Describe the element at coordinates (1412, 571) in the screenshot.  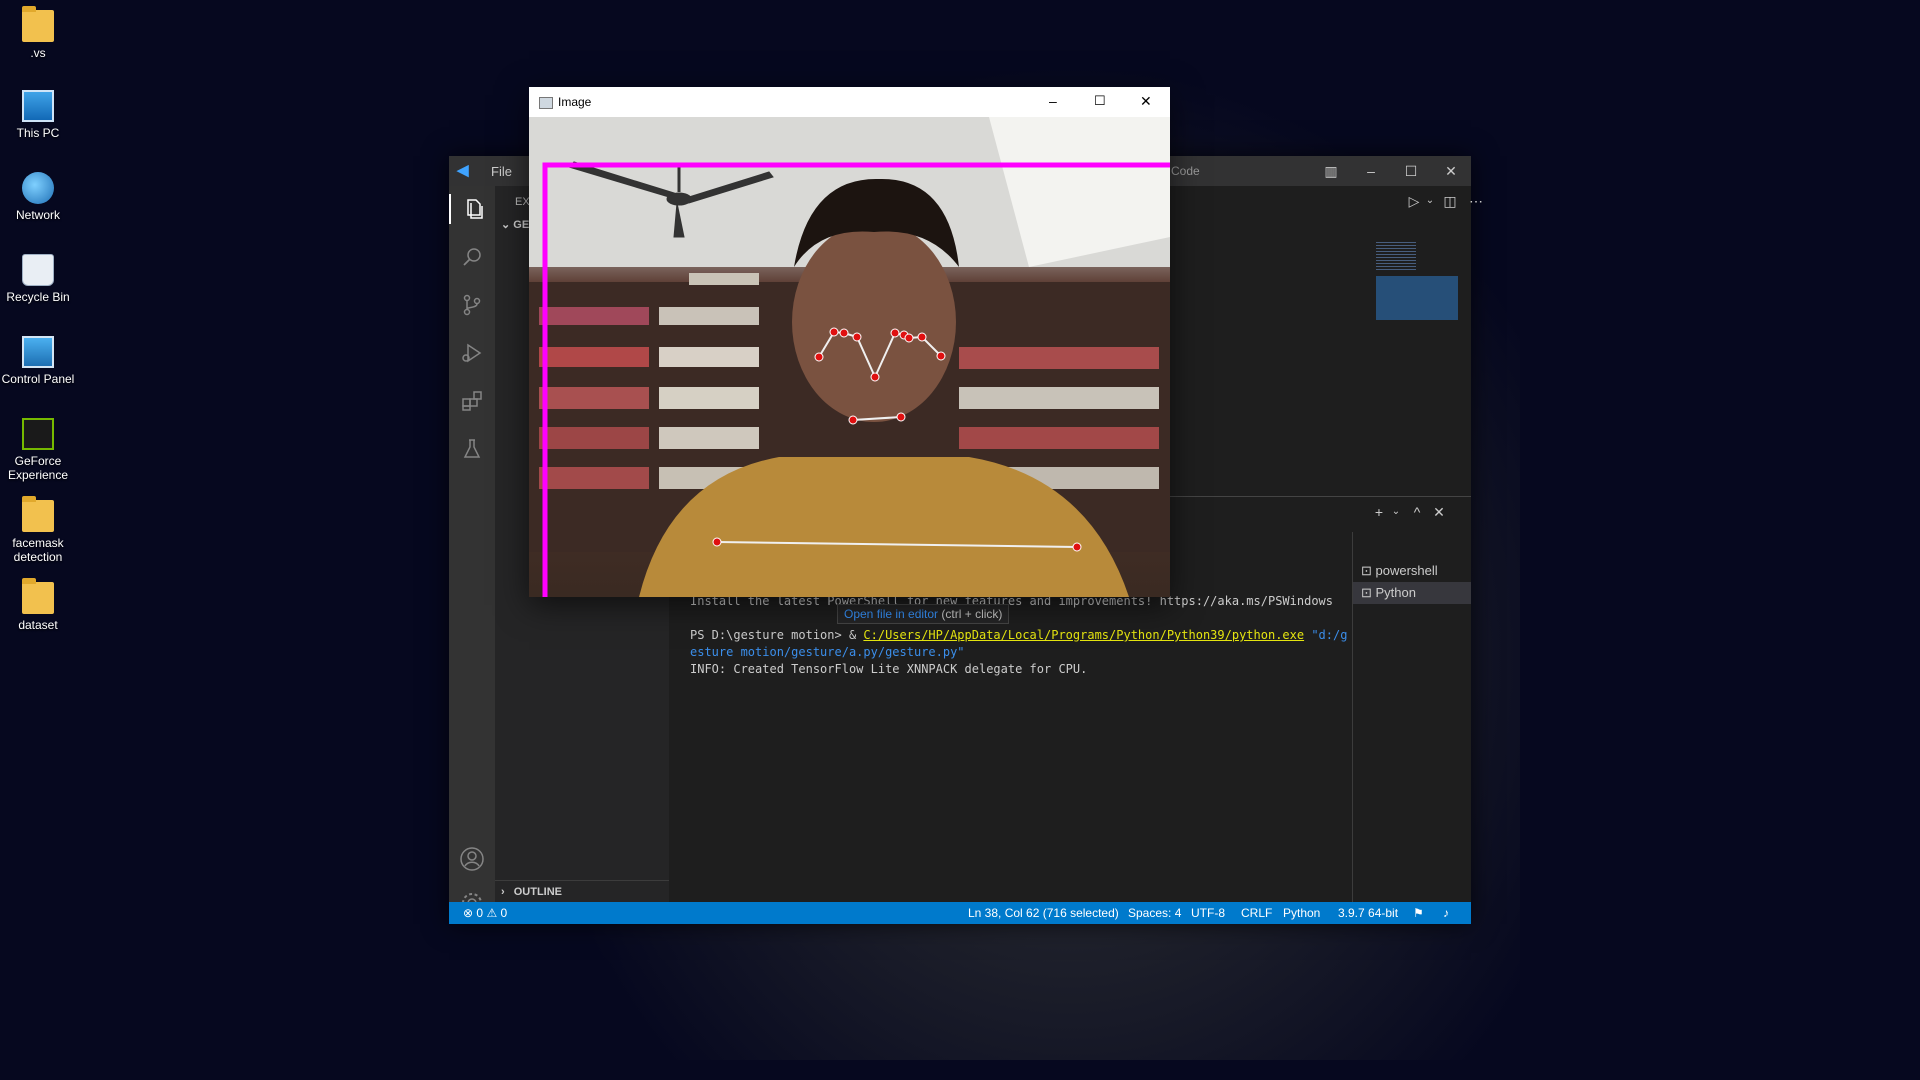
I see `terminal-tab-powershell: ⊡ powershell` at that location.